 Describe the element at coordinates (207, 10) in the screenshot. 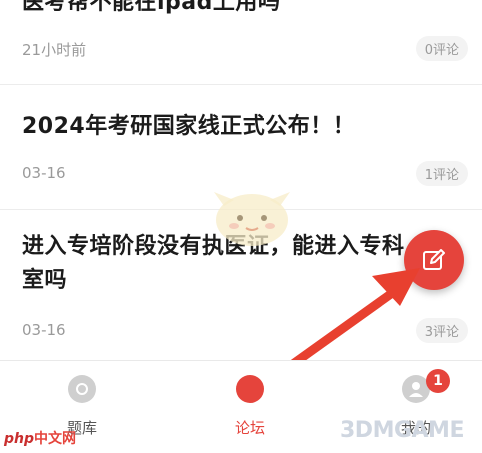

I see `post-title: 医考帮不能在ipad上用吗` at that location.